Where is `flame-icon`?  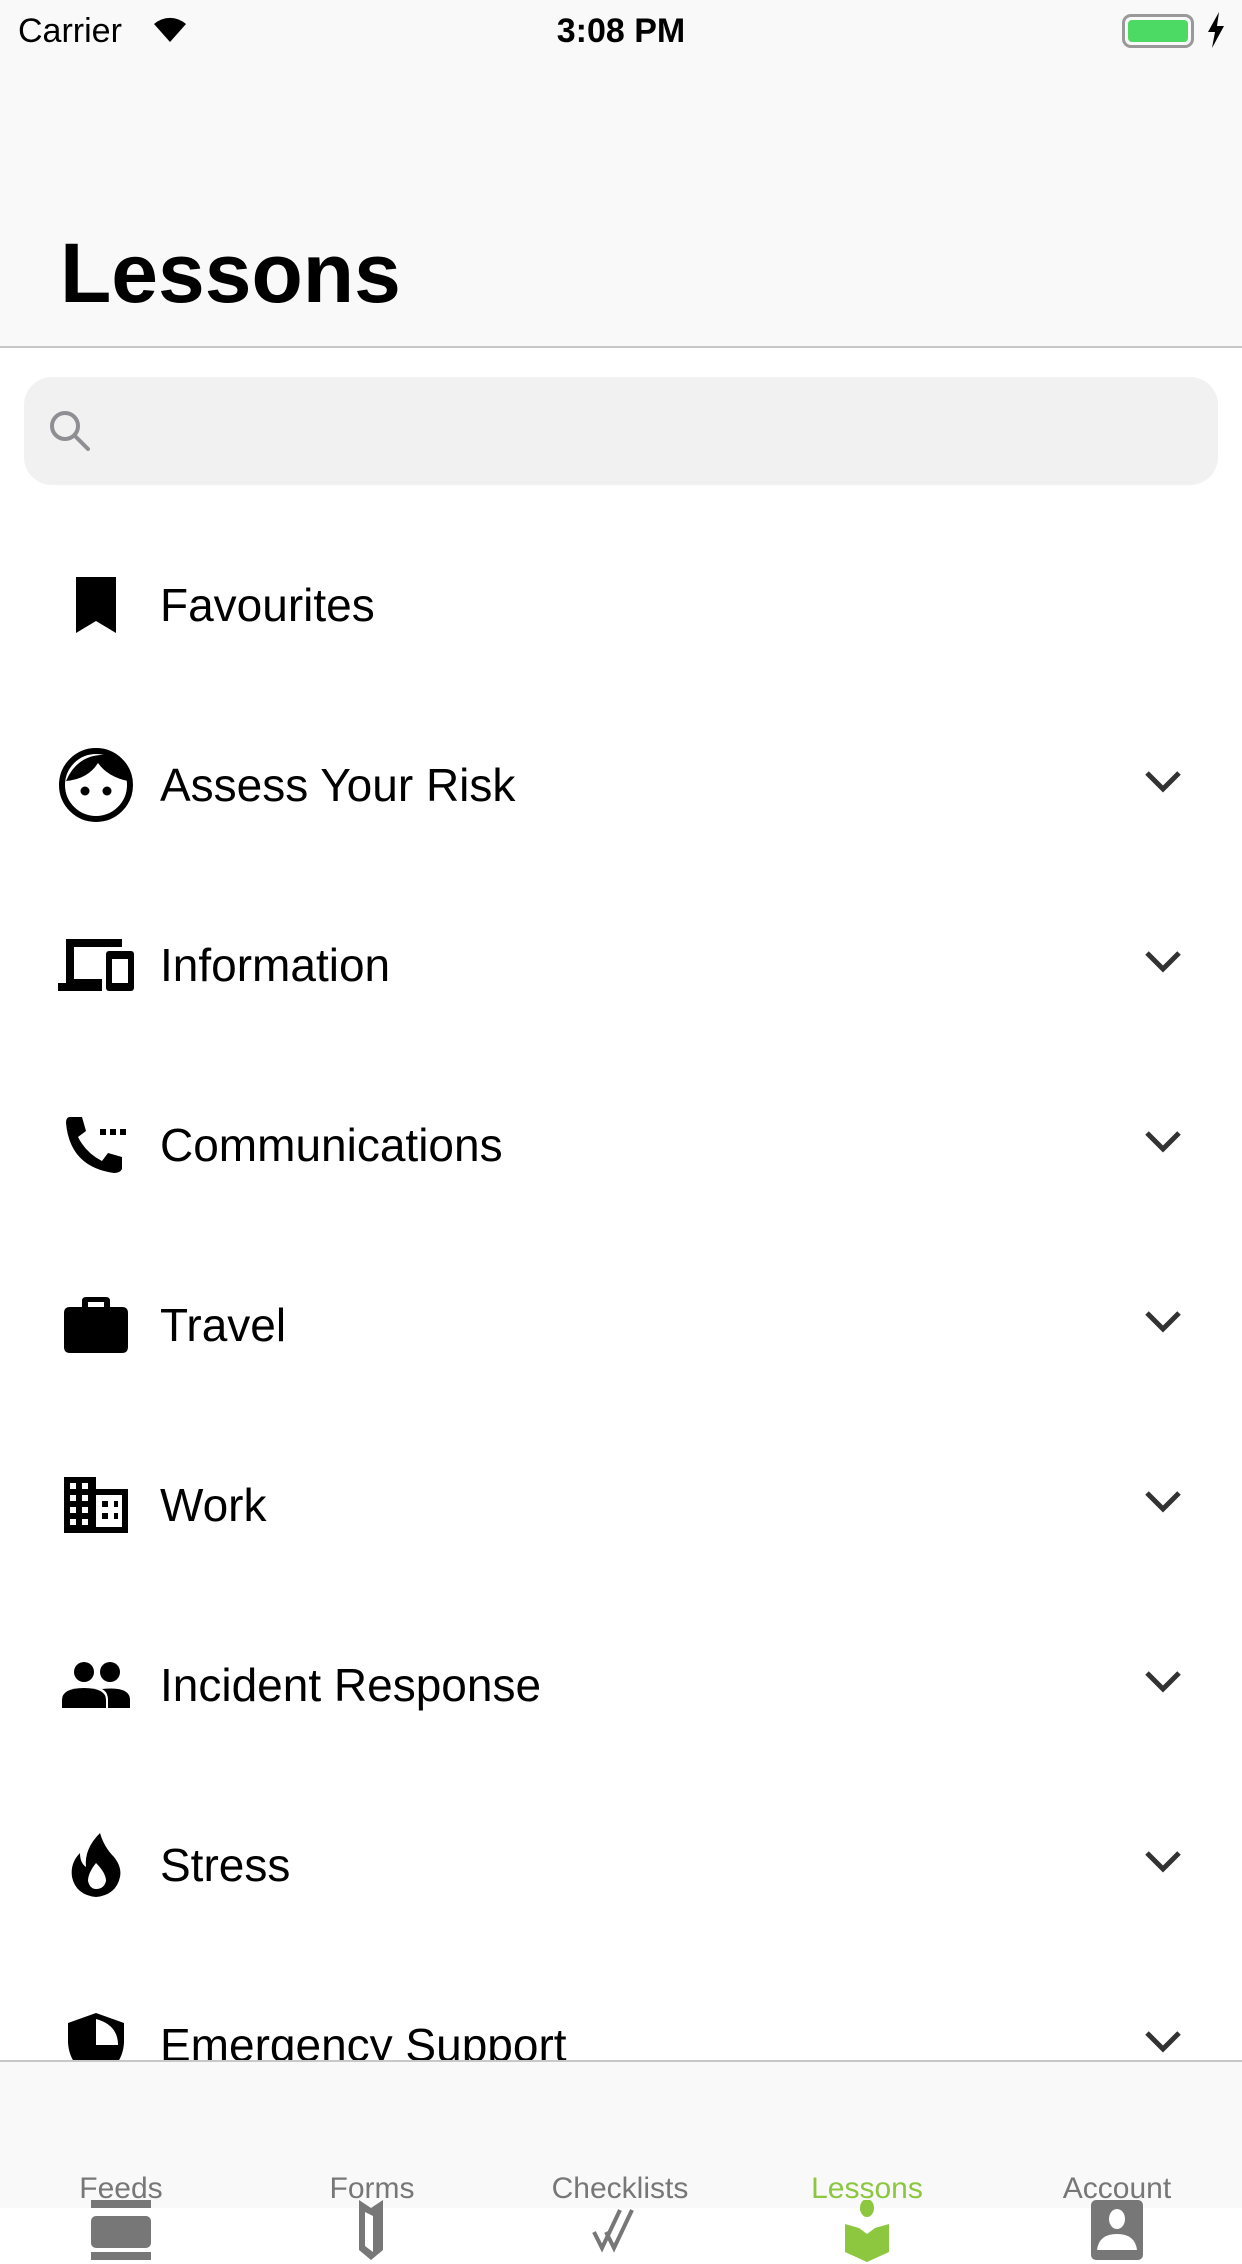
flame-icon is located at coordinates (96, 1865).